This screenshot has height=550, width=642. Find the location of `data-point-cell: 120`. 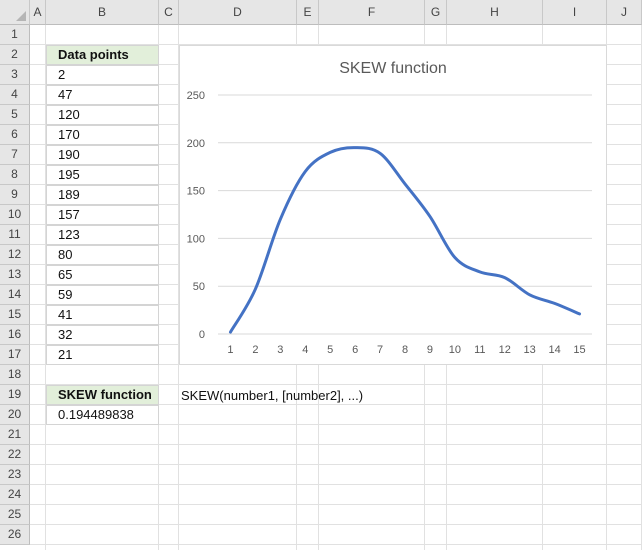

data-point-cell: 120 is located at coordinates (102, 115).